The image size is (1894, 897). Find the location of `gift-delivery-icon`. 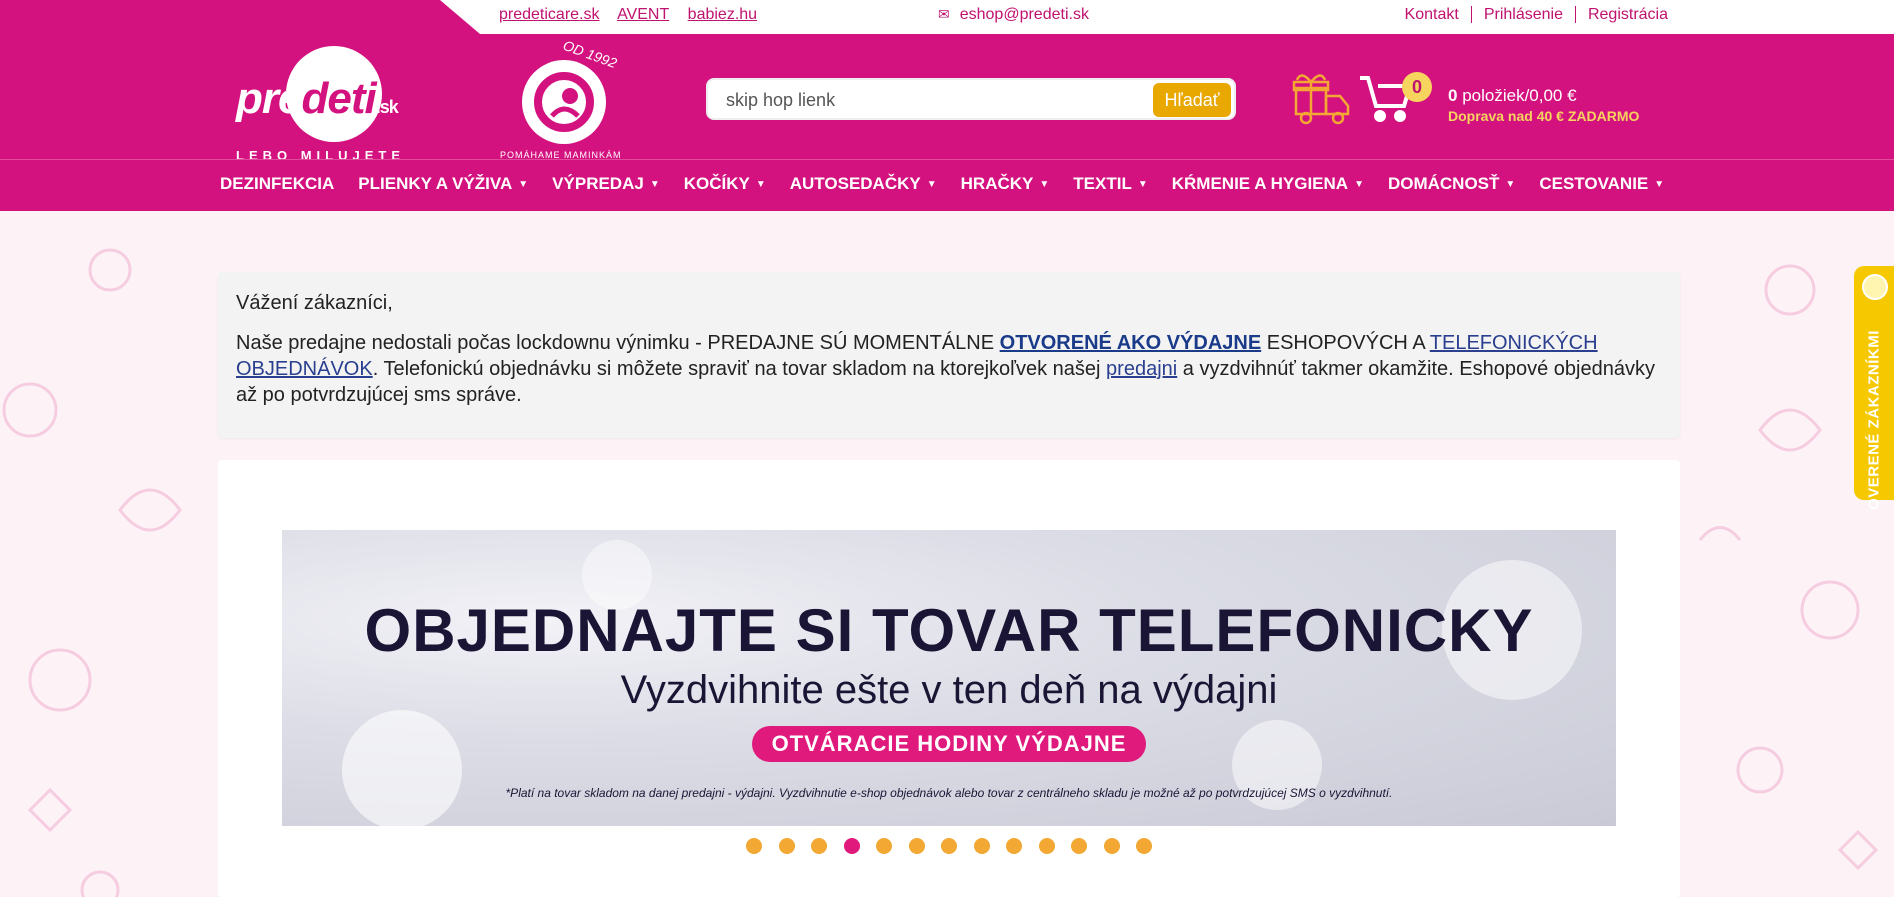

gift-delivery-icon is located at coordinates (1322, 96).